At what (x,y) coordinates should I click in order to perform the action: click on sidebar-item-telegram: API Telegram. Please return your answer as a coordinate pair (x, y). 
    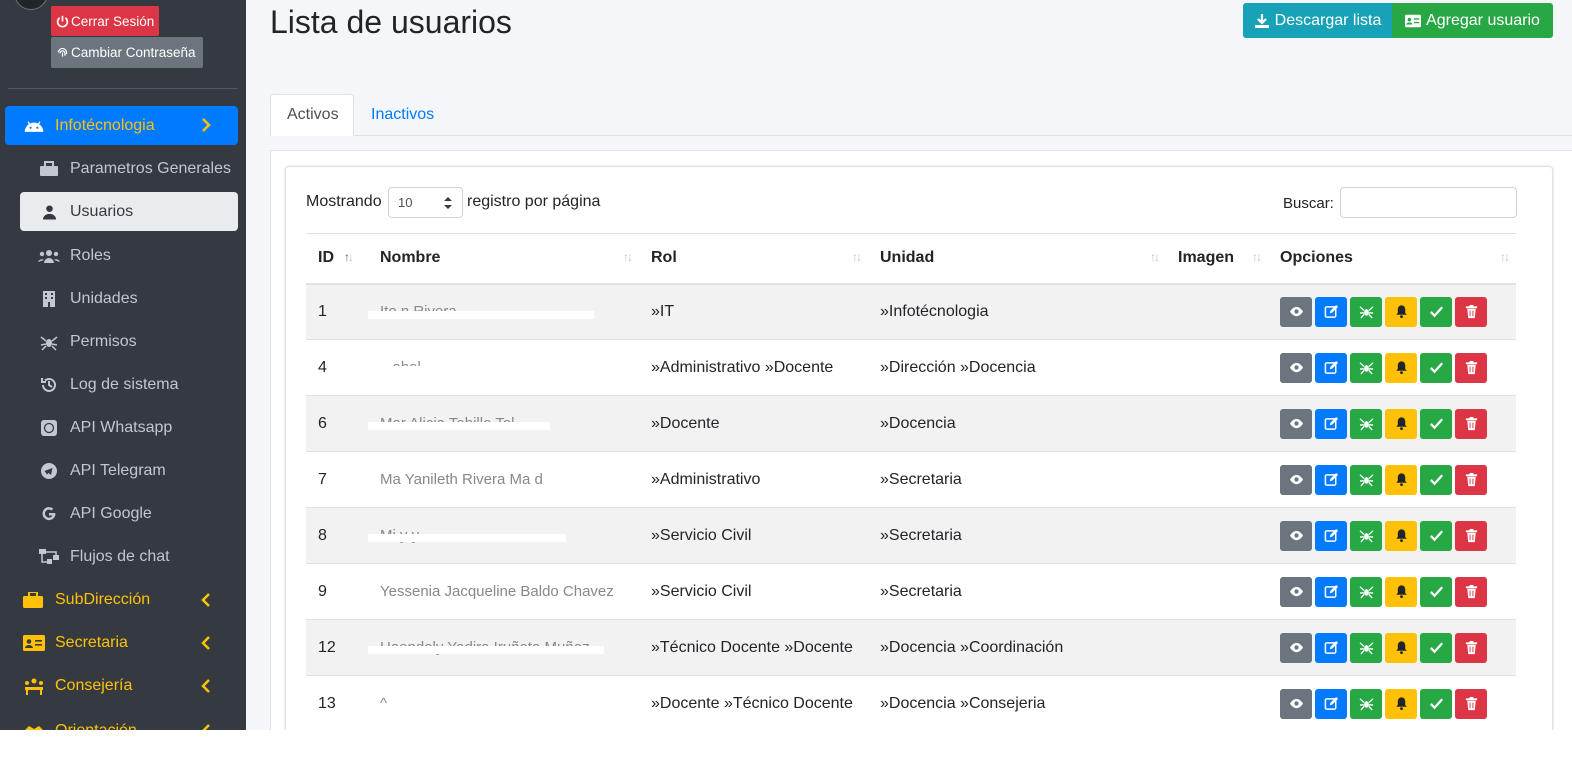
    Looking at the image, I should click on (129, 470).